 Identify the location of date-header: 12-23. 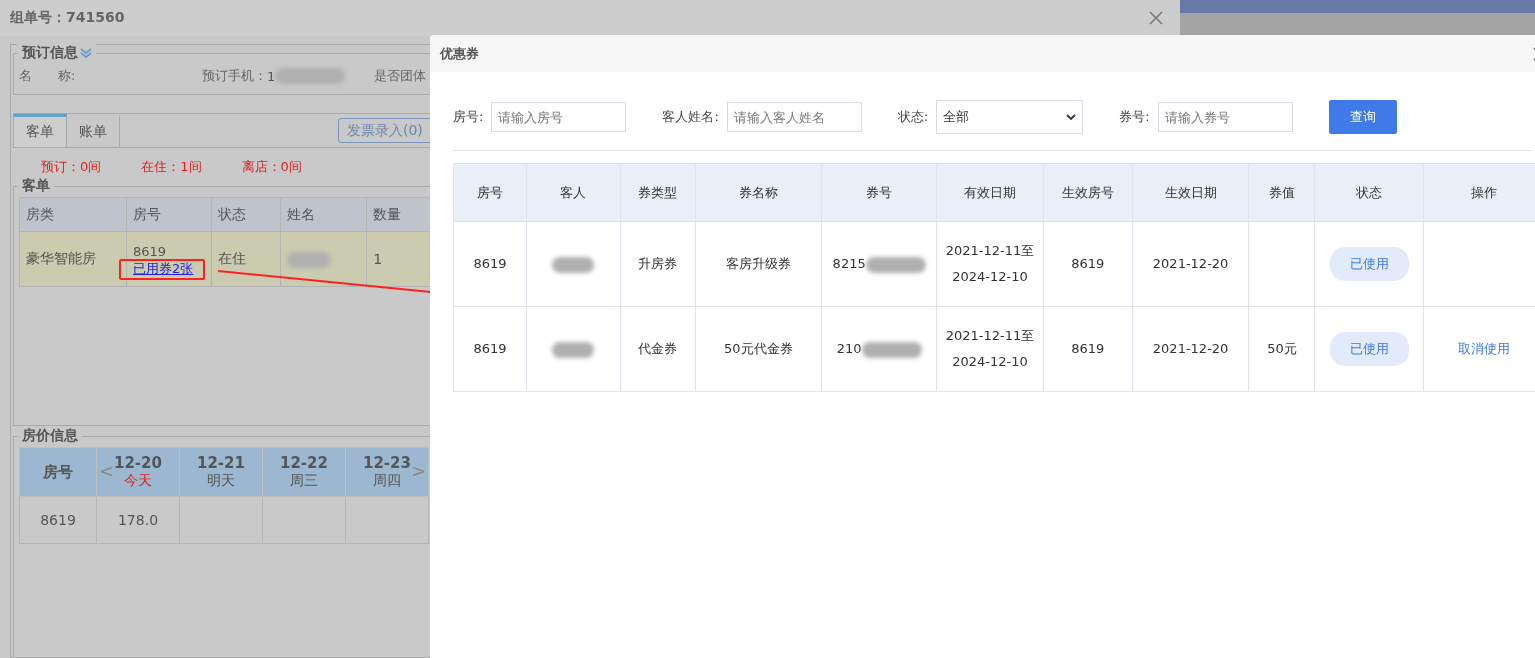
(387, 463).